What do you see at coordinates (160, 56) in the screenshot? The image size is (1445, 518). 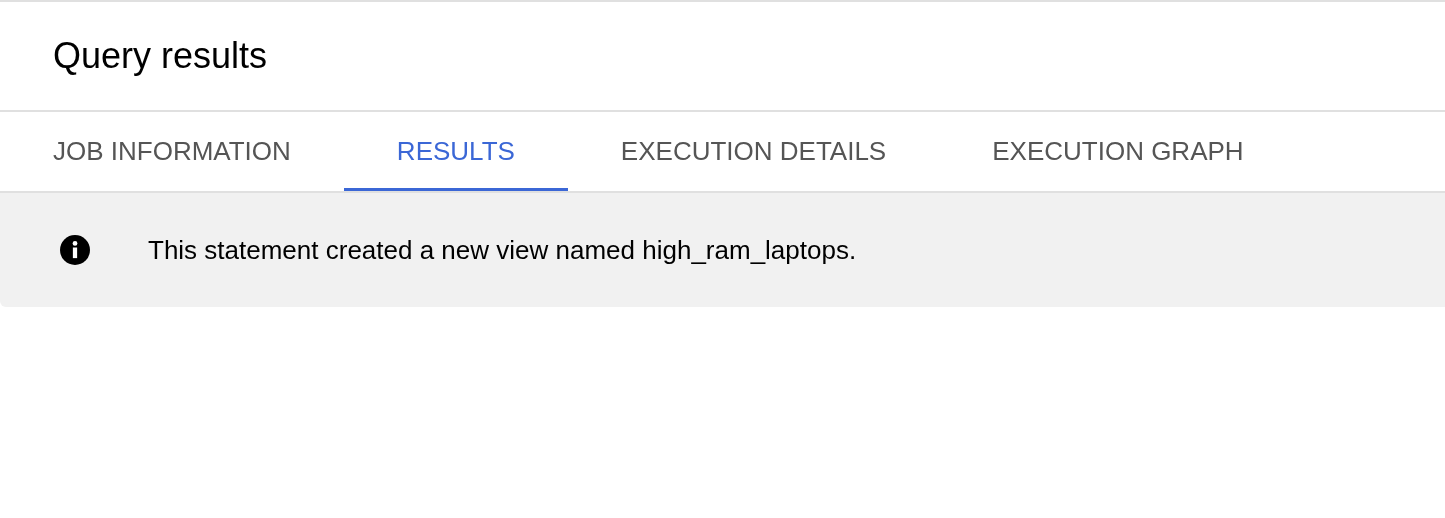 I see `panel-title: Query results` at bounding box center [160, 56].